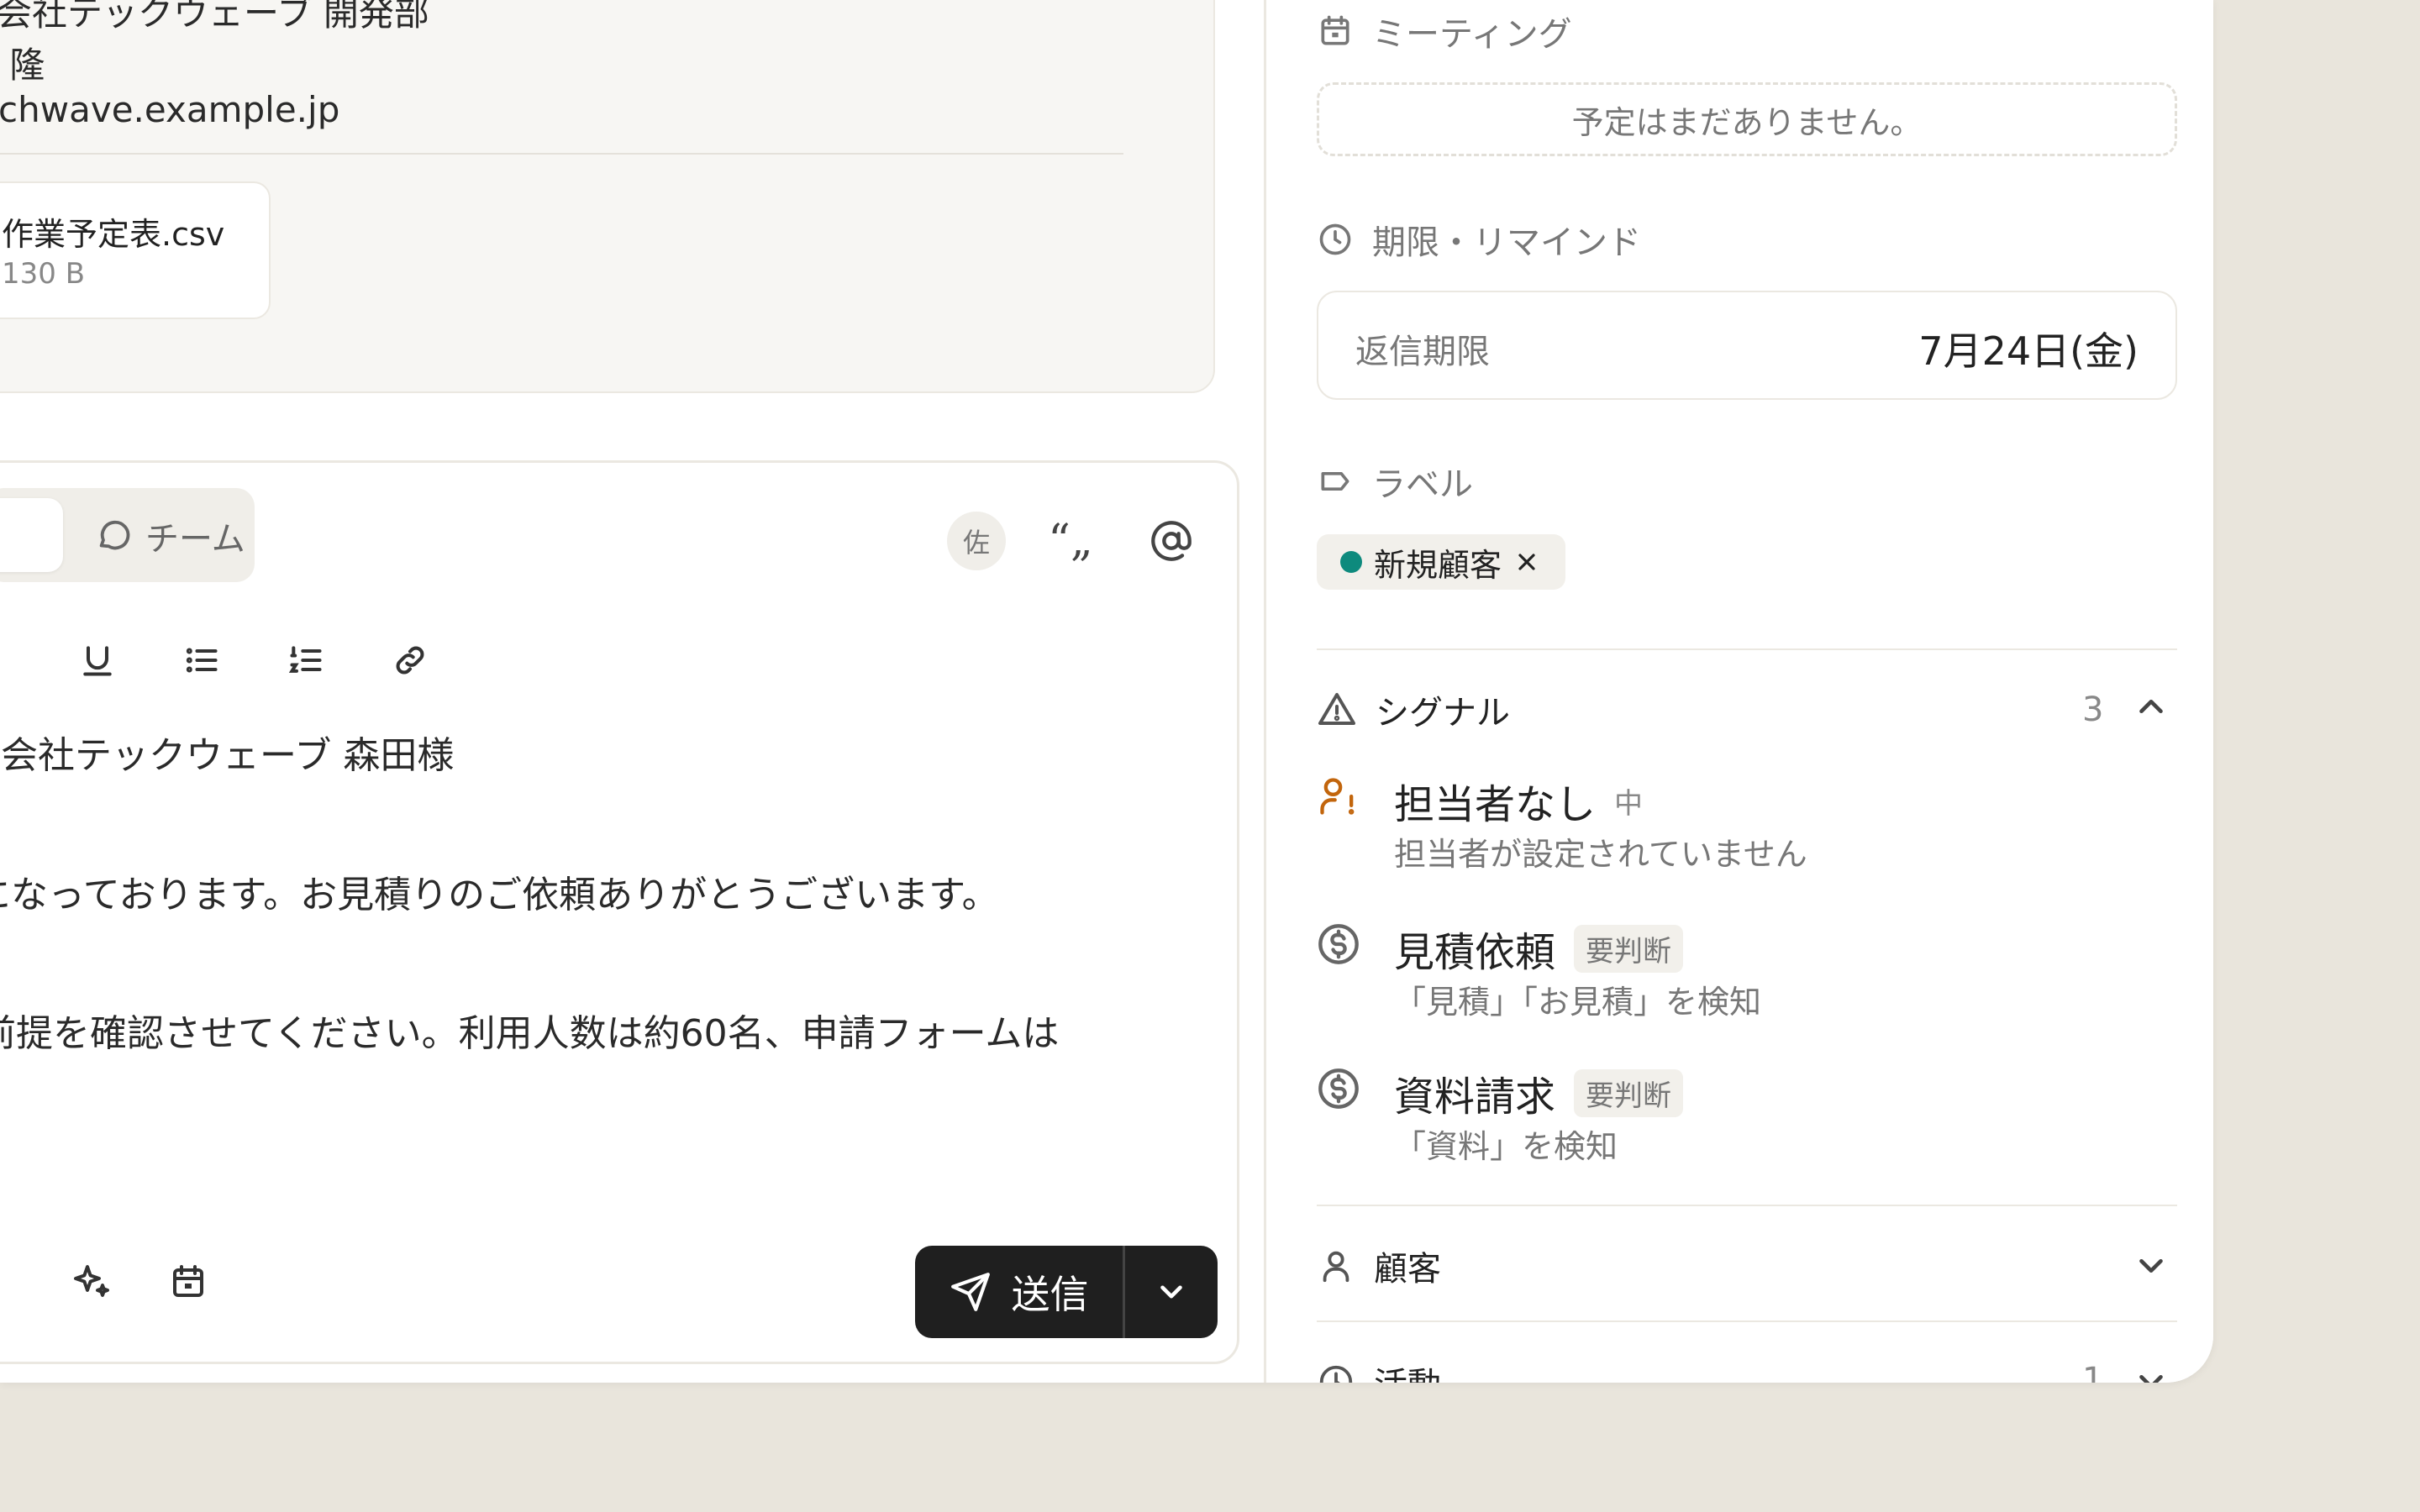  What do you see at coordinates (170, 109) in the screenshot?
I see `signature-email: morita@techwave.example.jp` at bounding box center [170, 109].